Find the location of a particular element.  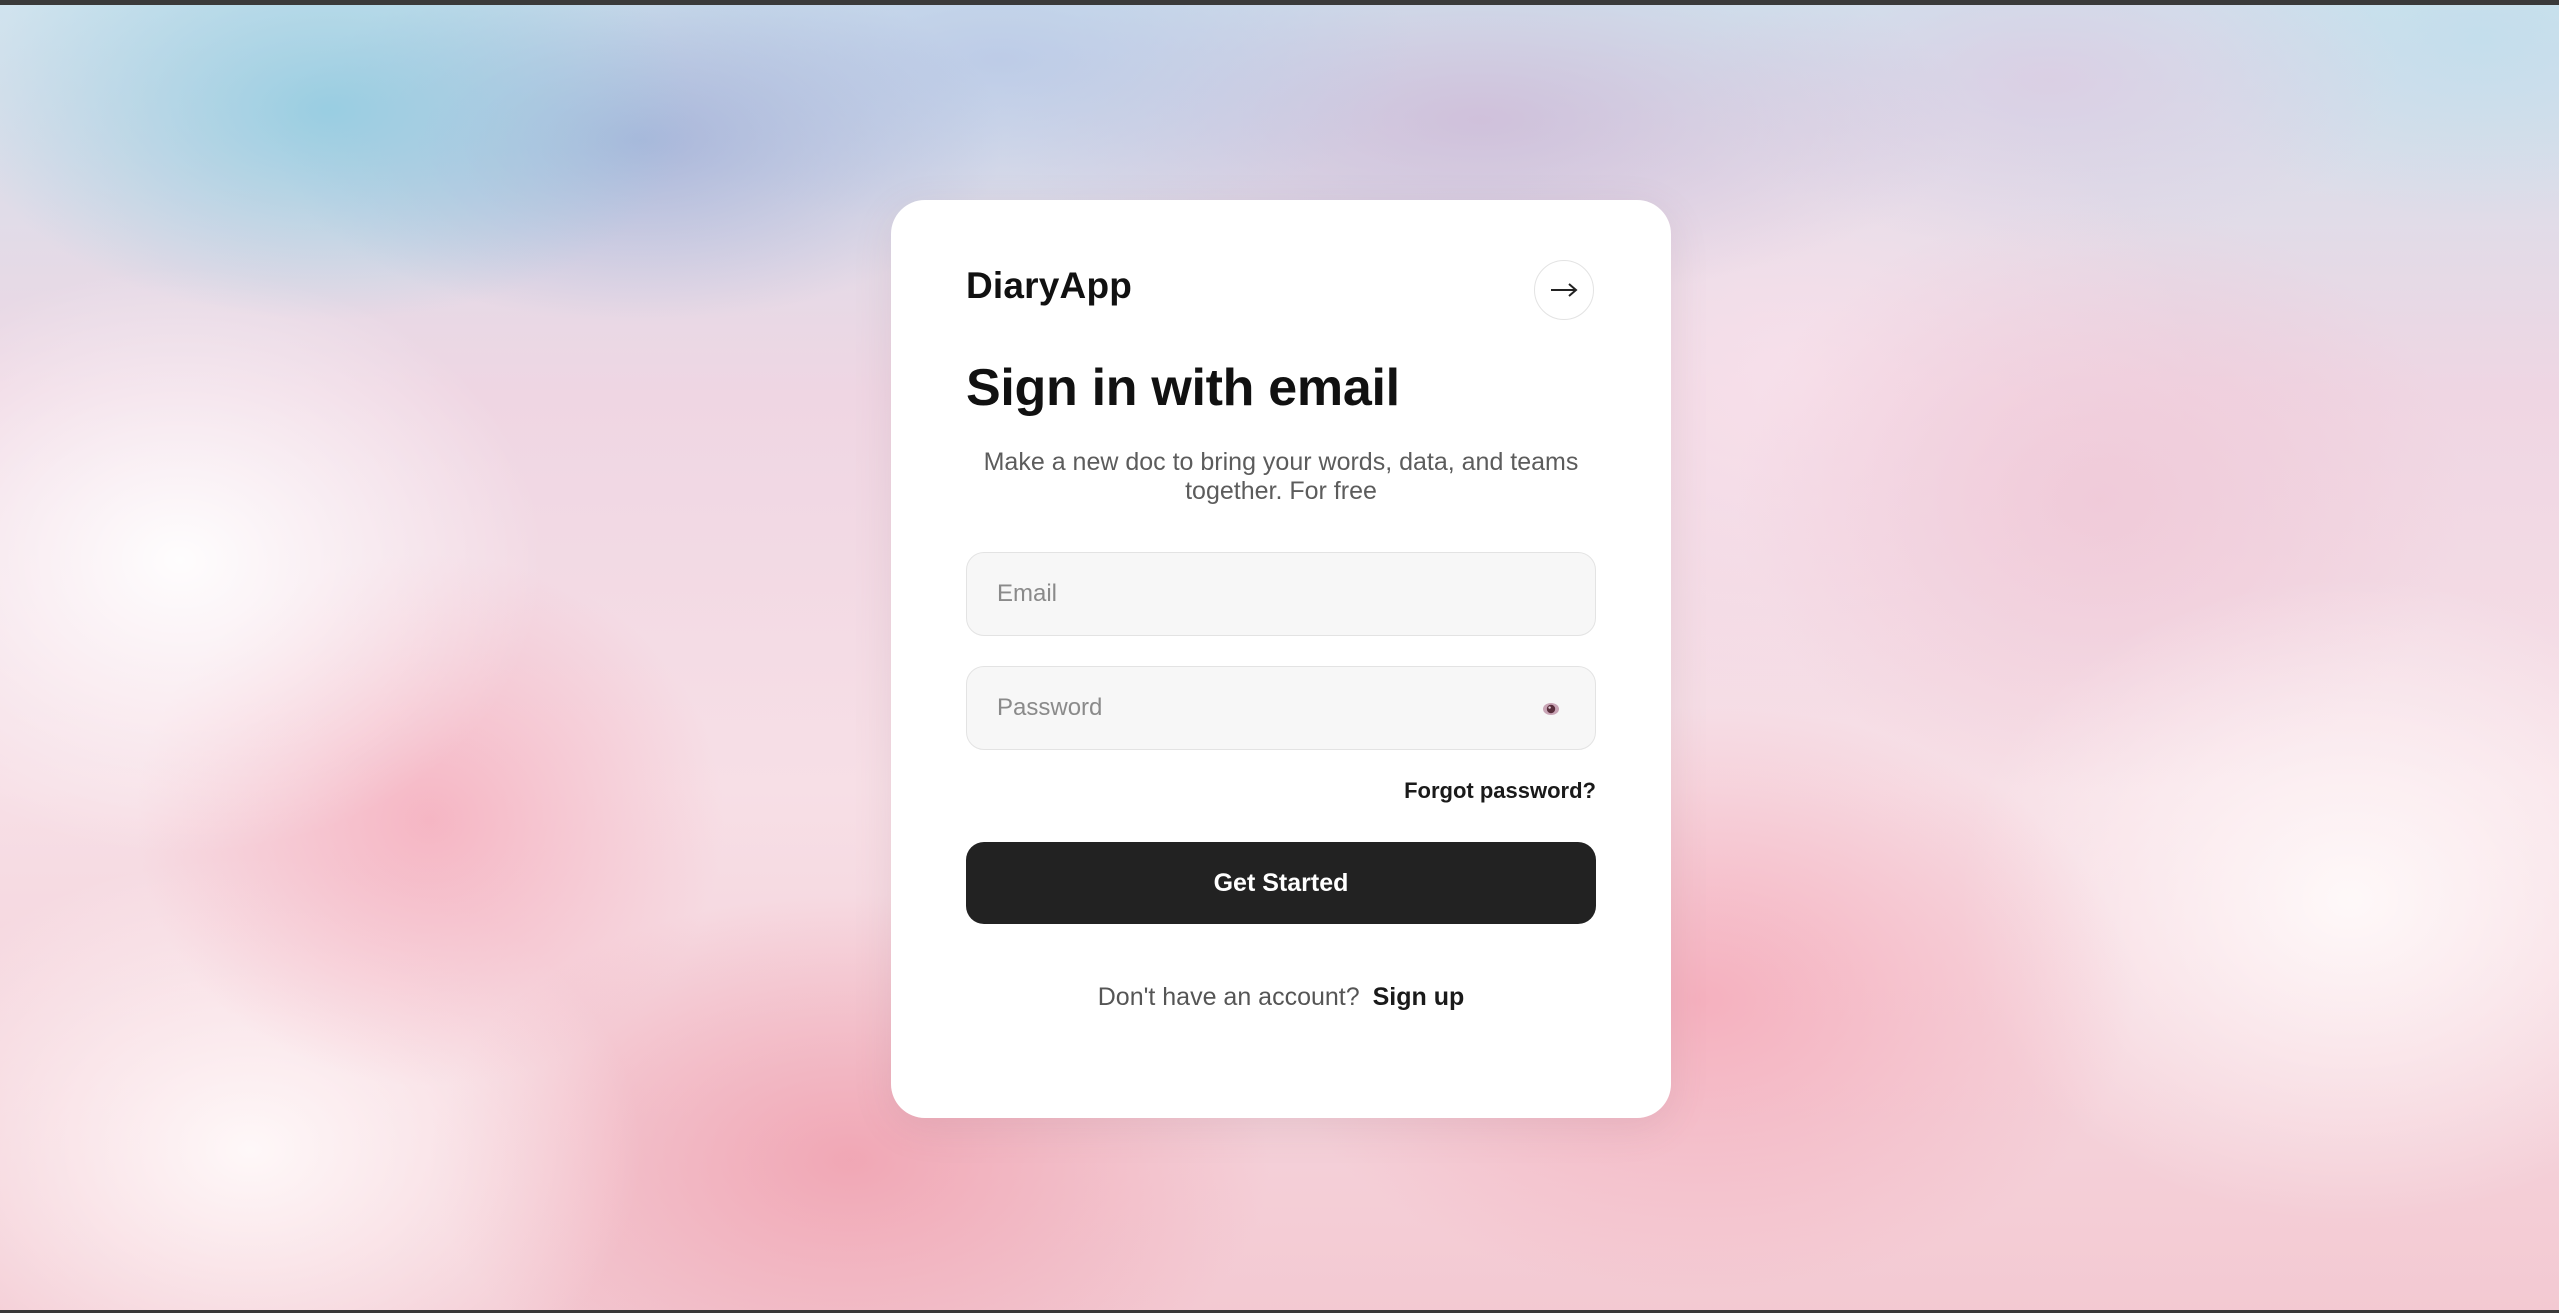

email-input is located at coordinates (1281, 594).